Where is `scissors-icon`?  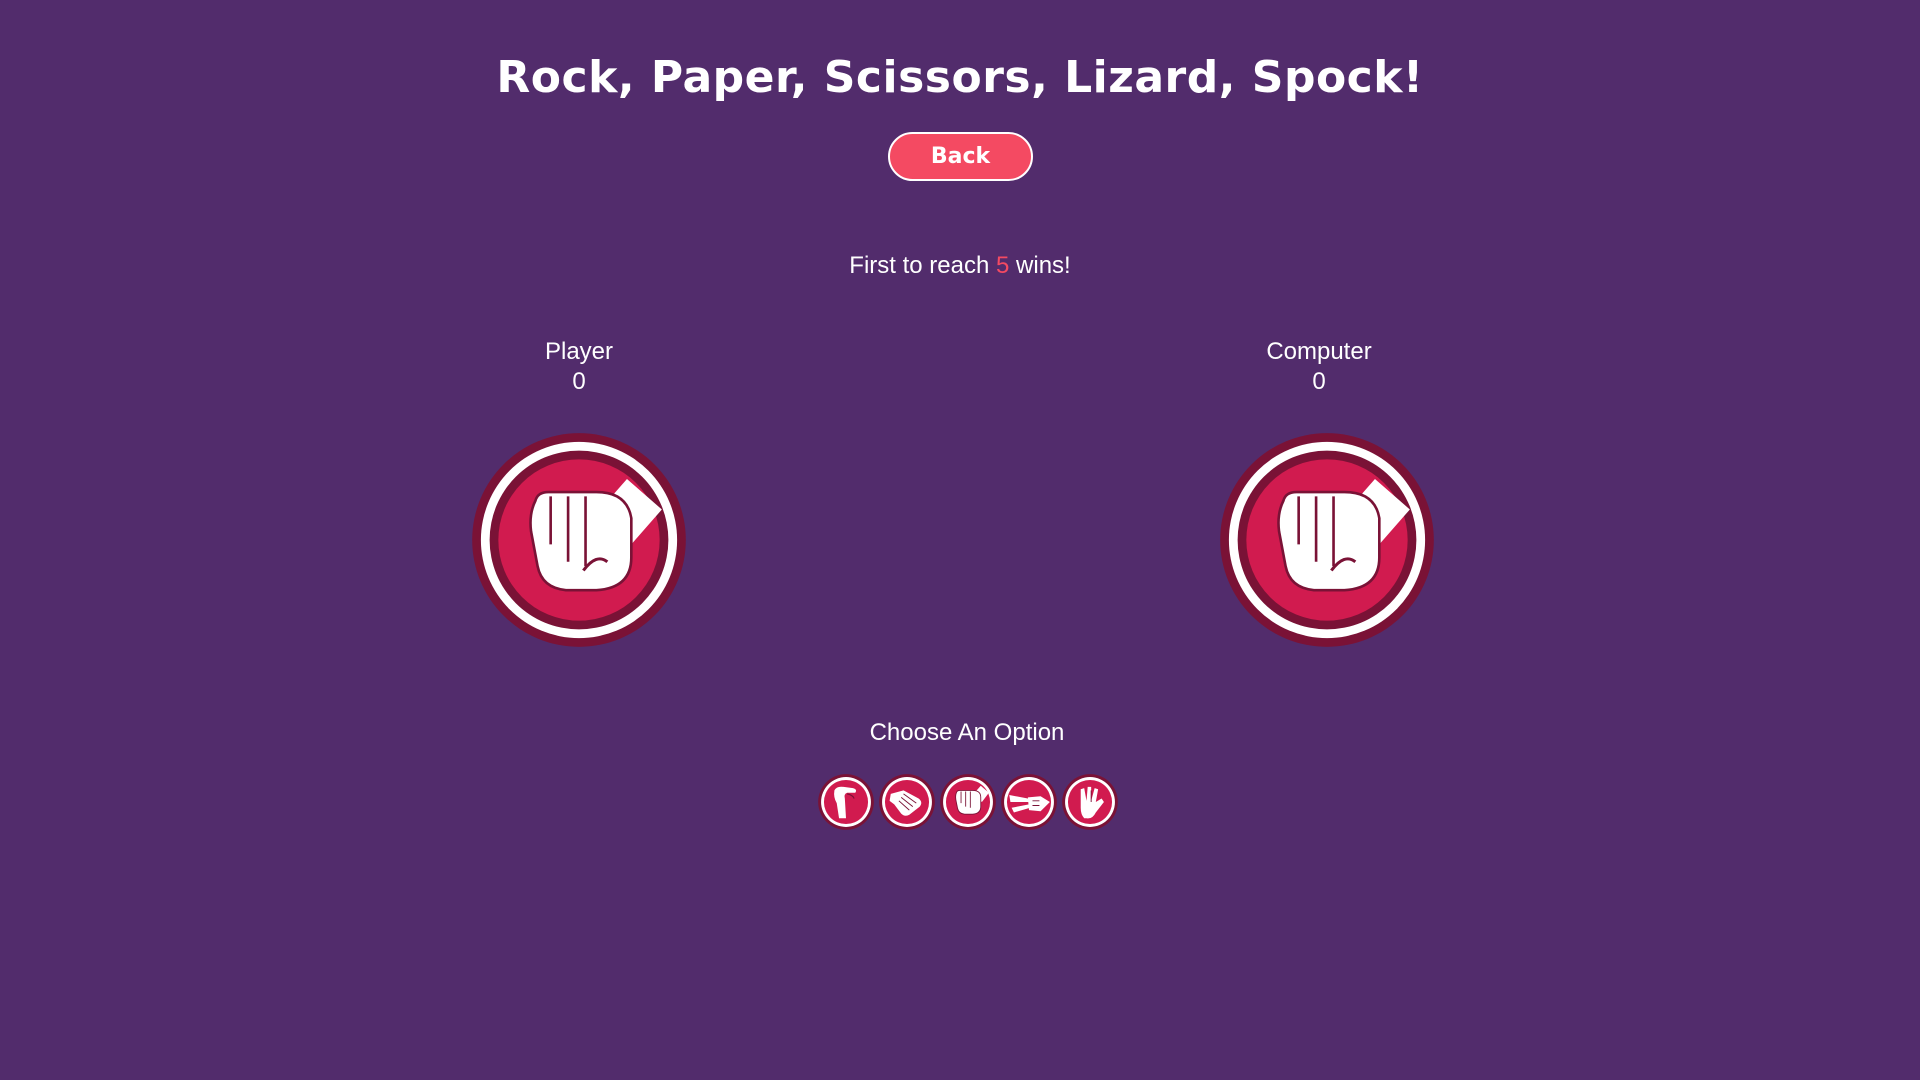 scissors-icon is located at coordinates (1029, 802).